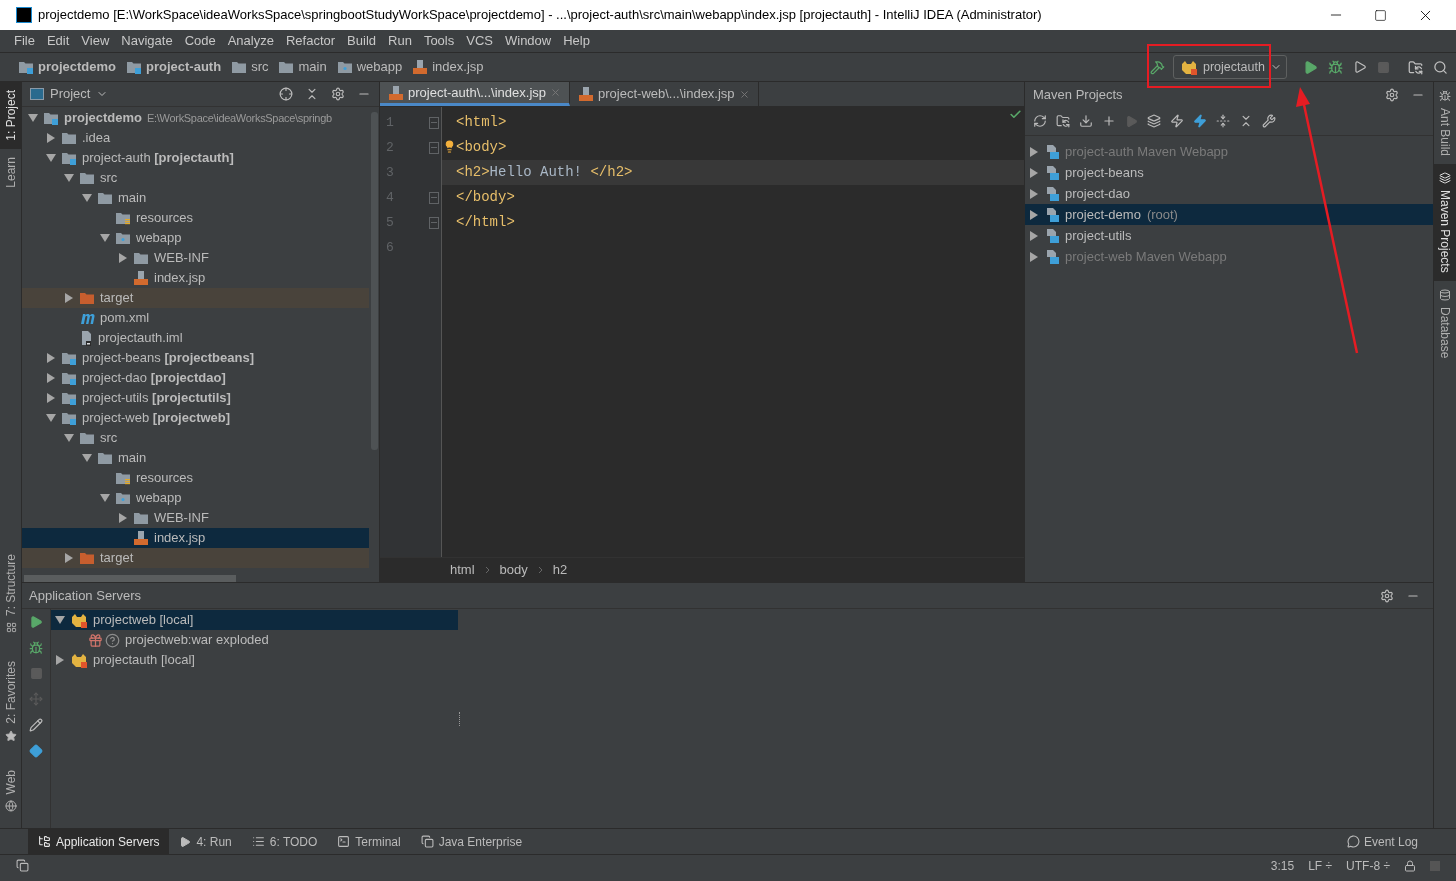  I want to click on tree-item: project-web [projectweb], so click(195, 418).